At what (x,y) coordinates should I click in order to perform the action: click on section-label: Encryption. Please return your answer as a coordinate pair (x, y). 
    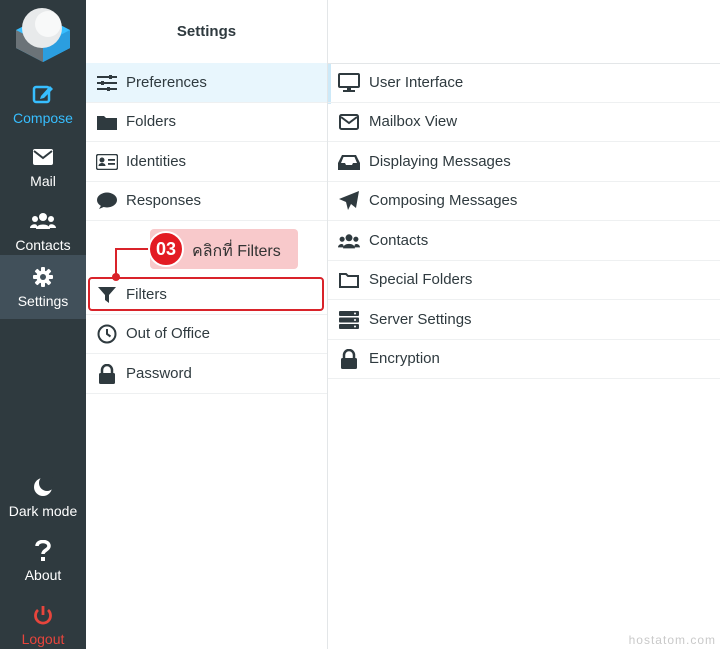
    Looking at the image, I should click on (404, 358).